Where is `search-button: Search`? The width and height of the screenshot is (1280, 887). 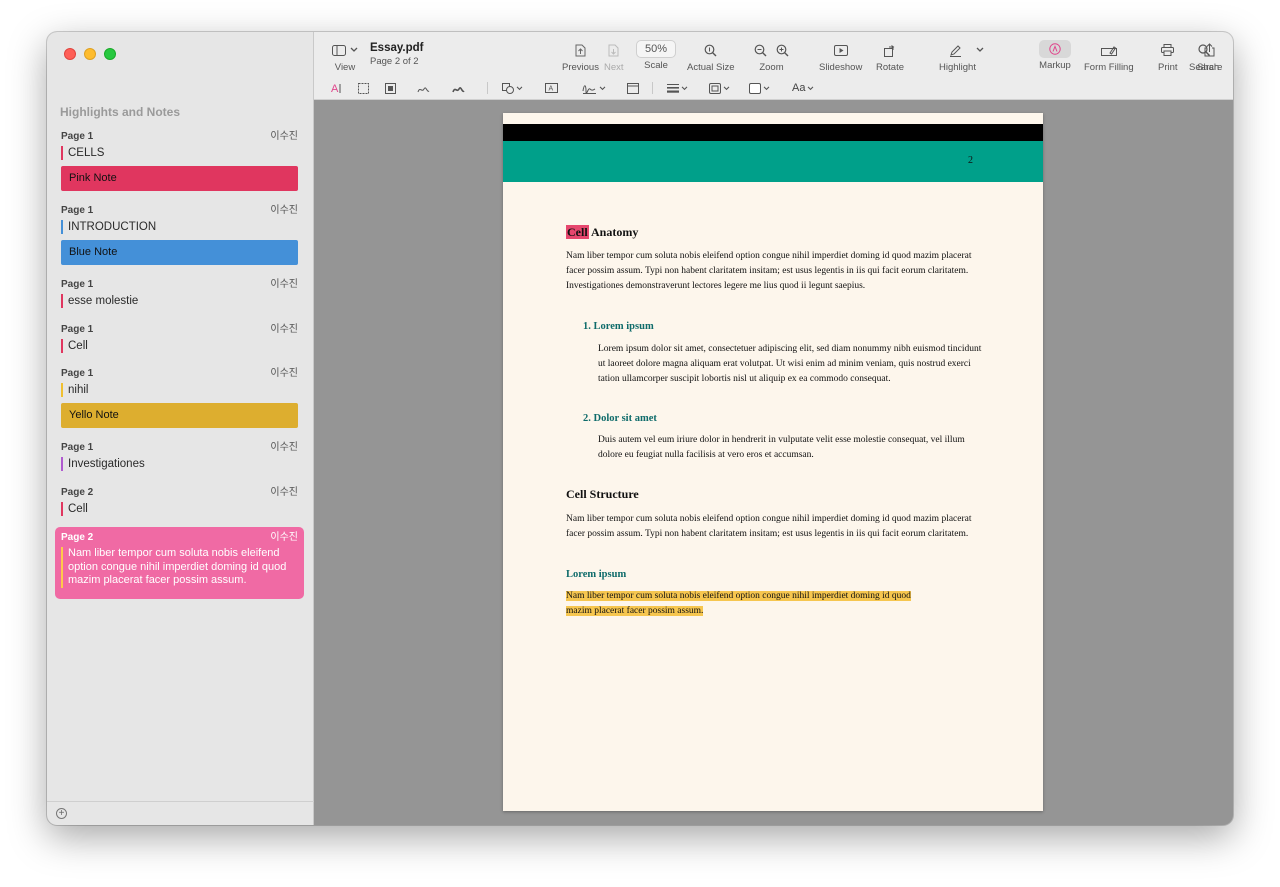 search-button: Search is located at coordinates (1204, 56).